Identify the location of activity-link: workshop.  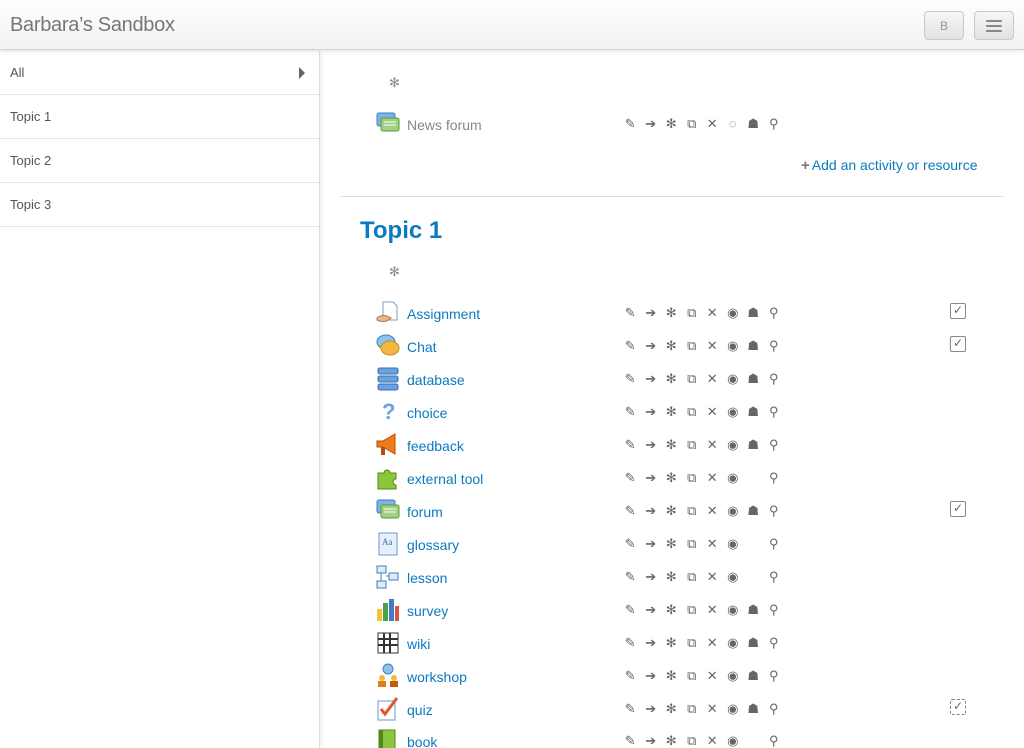
(437, 677).